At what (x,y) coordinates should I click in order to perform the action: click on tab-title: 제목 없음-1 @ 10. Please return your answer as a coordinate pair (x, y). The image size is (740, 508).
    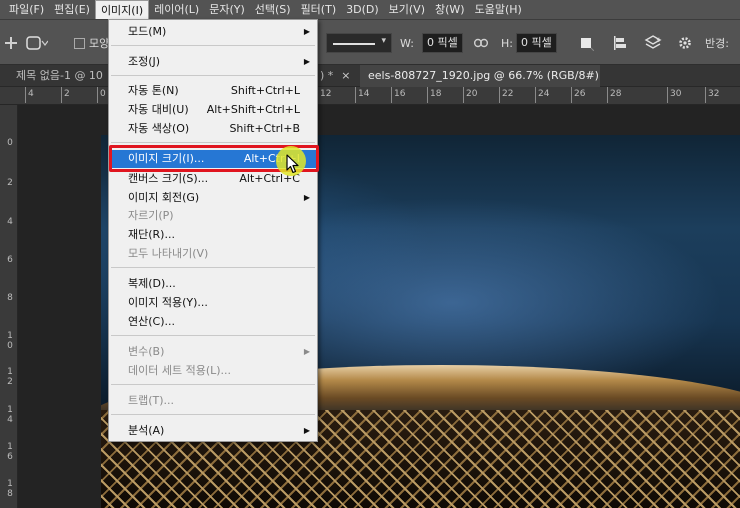
    Looking at the image, I should click on (59, 75).